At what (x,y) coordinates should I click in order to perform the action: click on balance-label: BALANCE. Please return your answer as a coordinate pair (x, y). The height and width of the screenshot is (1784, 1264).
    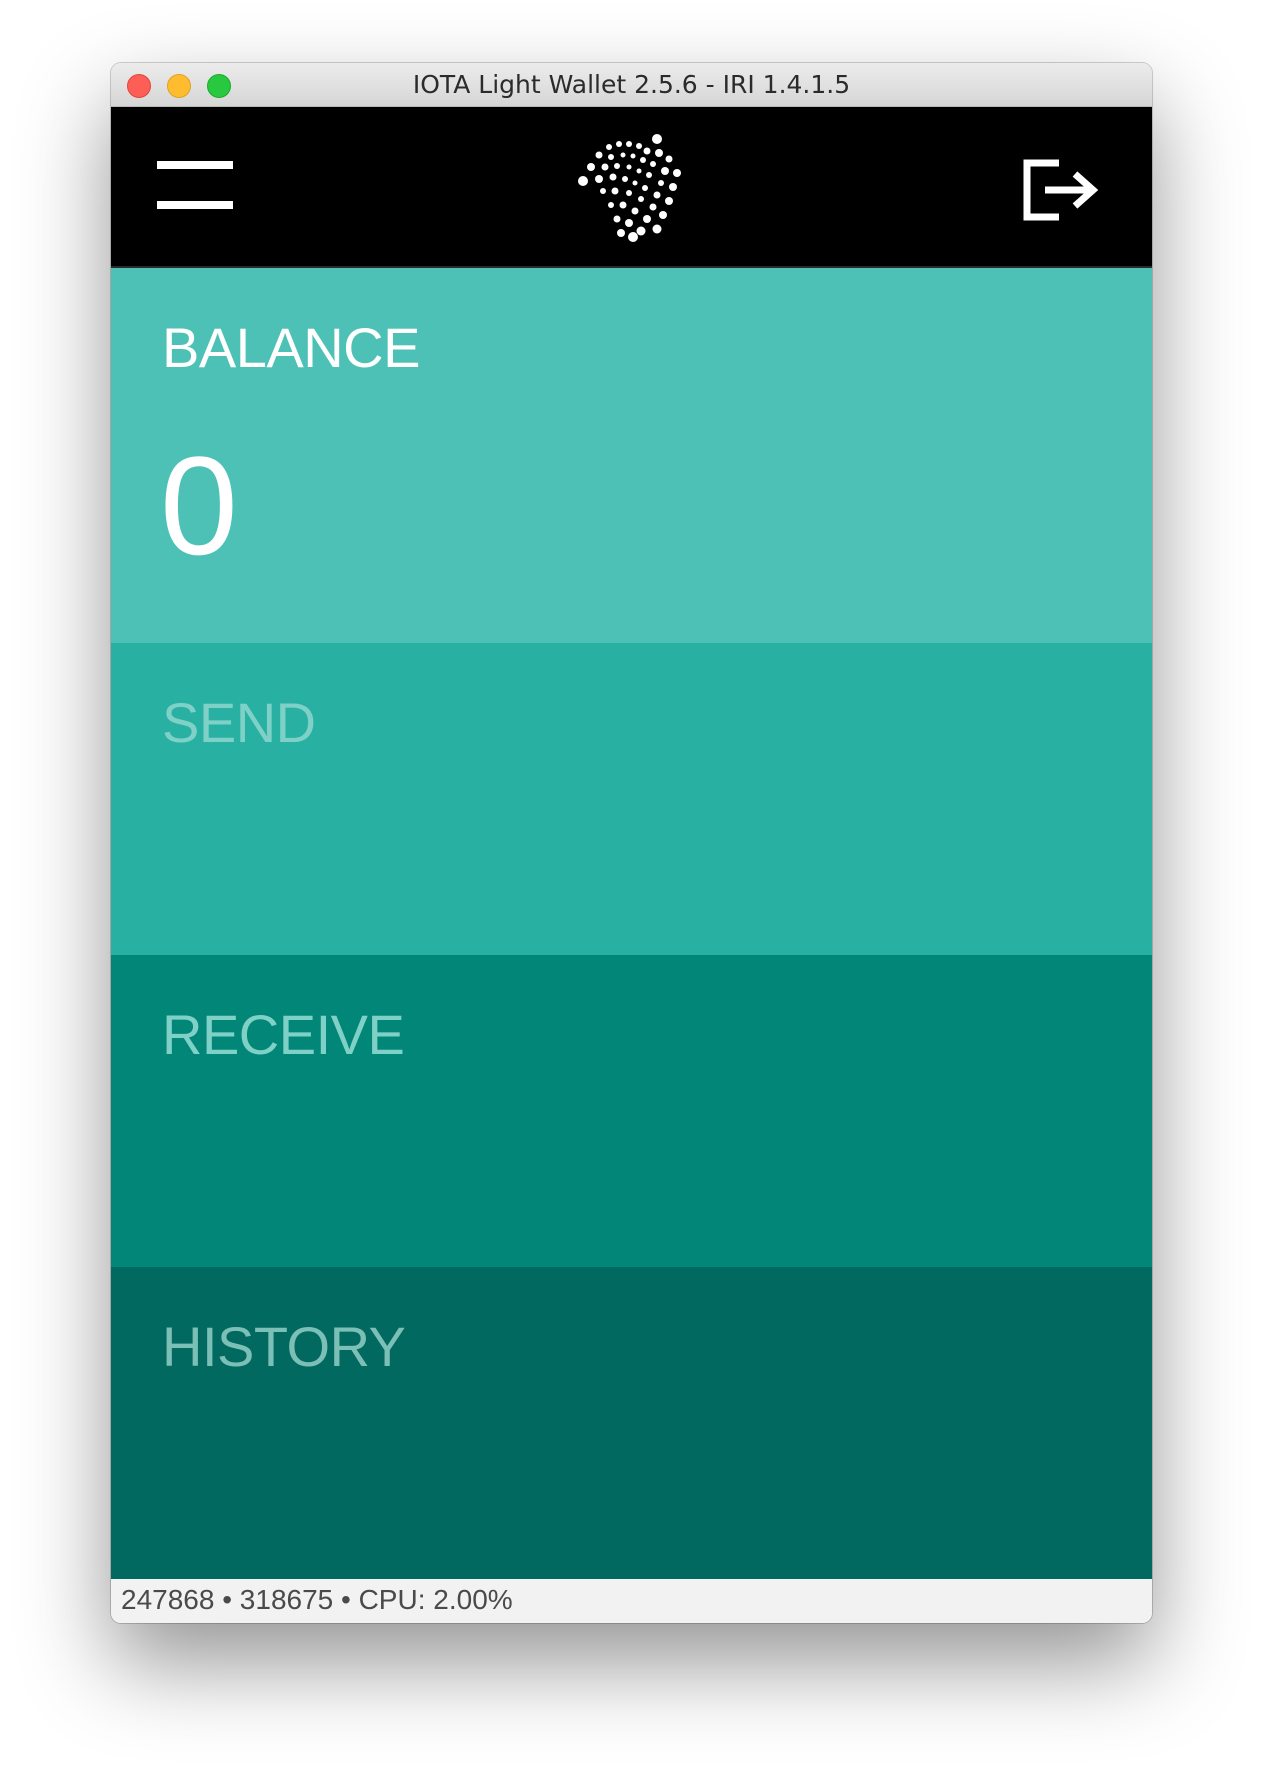
    Looking at the image, I should click on (291, 347).